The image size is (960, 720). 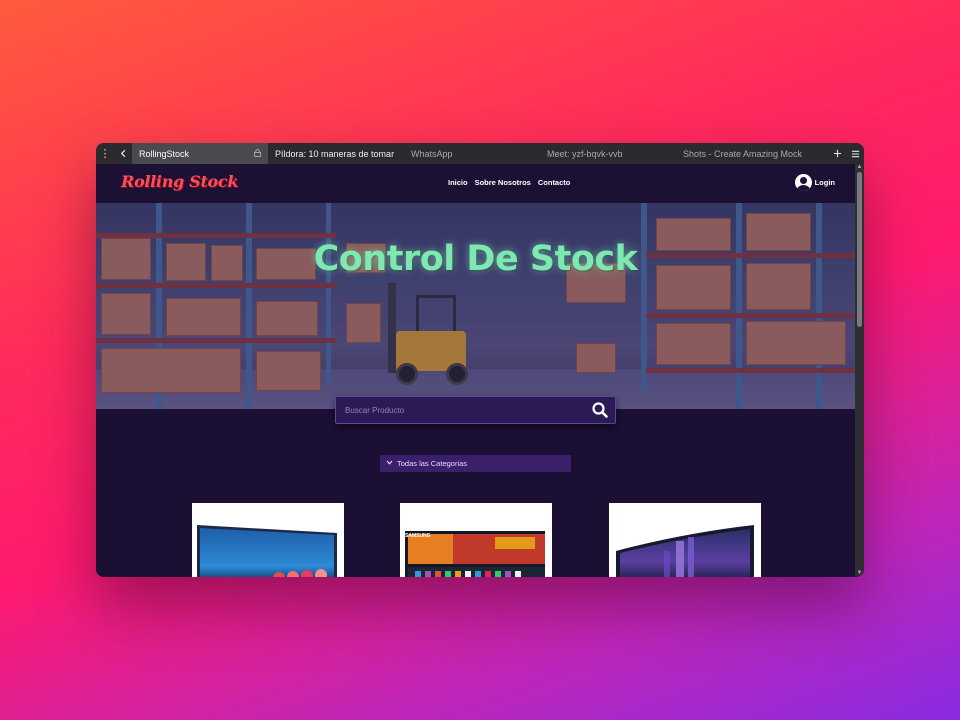 What do you see at coordinates (105, 153) in the screenshot?
I see `kebab-menu-icon: ⋮` at bounding box center [105, 153].